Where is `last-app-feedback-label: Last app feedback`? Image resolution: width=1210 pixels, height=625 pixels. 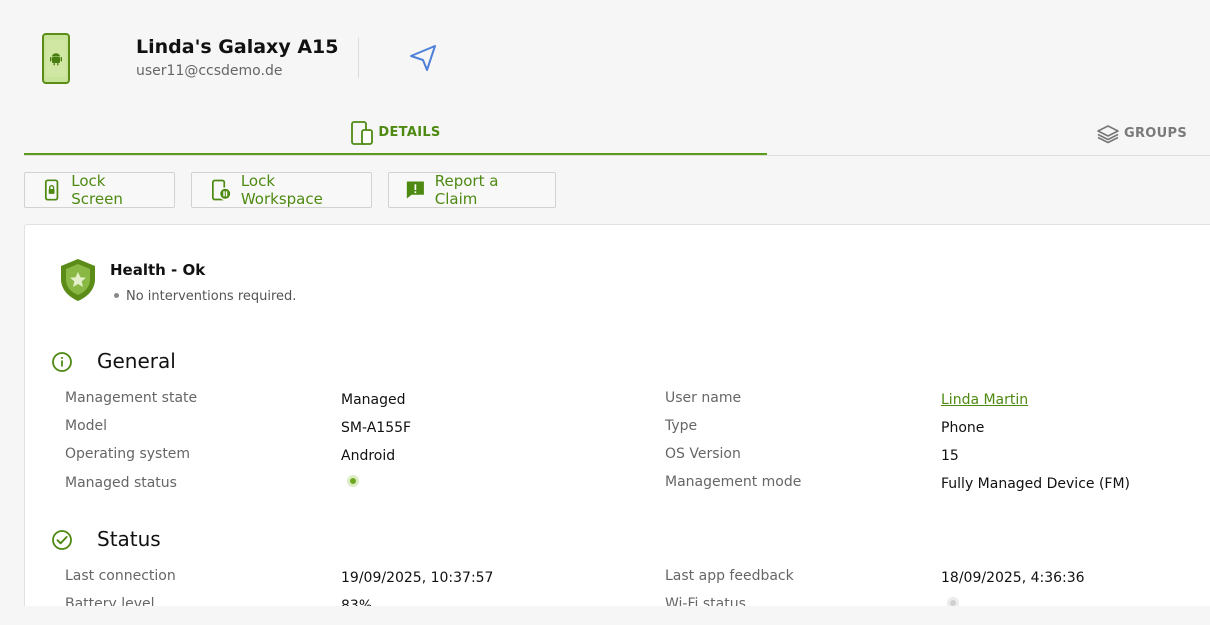
last-app-feedback-label: Last app feedback is located at coordinates (729, 576).